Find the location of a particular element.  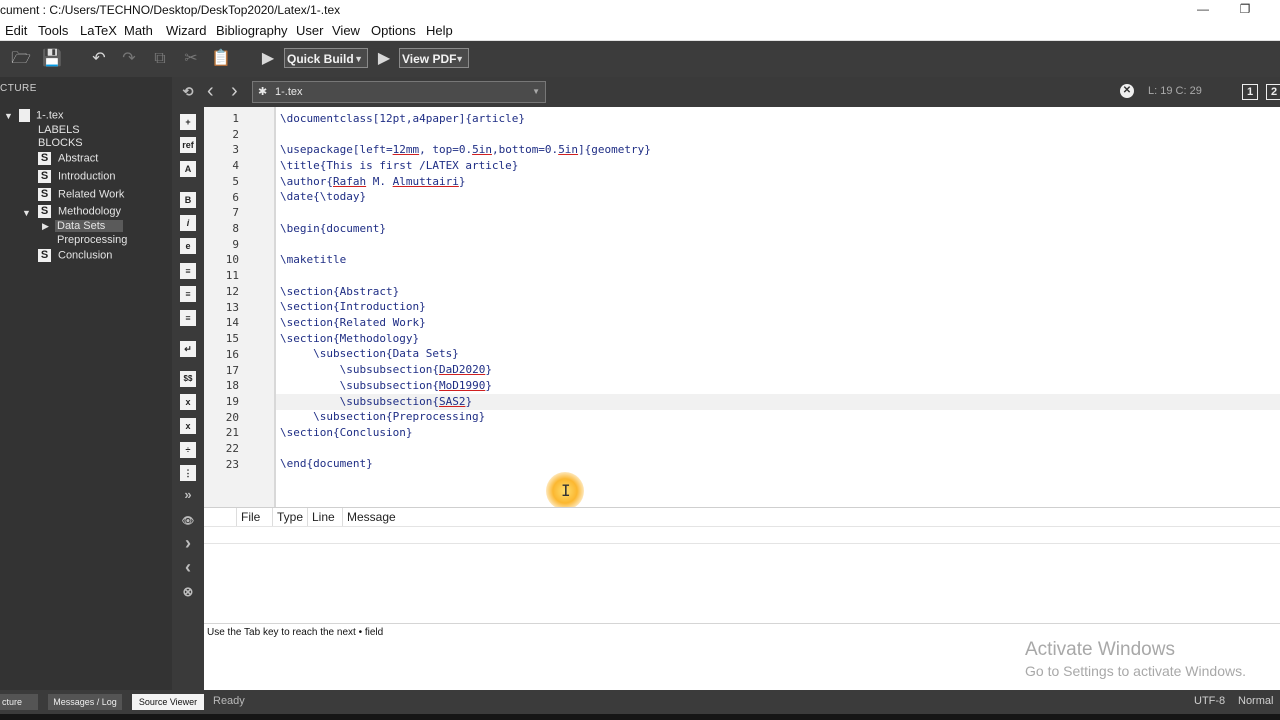

close-document-icon: ✕ is located at coordinates (1127, 91).